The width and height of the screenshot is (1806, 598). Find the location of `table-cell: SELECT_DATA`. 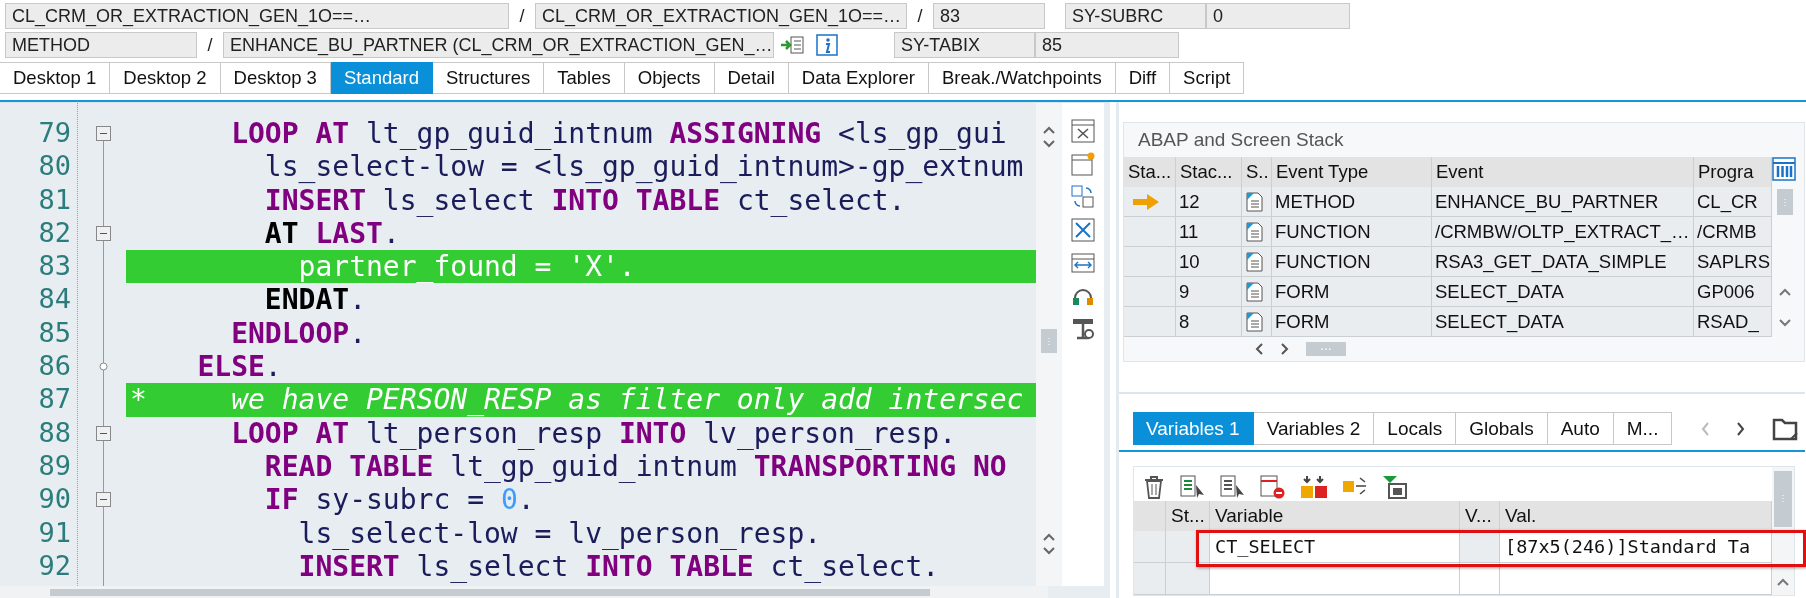

table-cell: SELECT_DATA is located at coordinates (1563, 292).